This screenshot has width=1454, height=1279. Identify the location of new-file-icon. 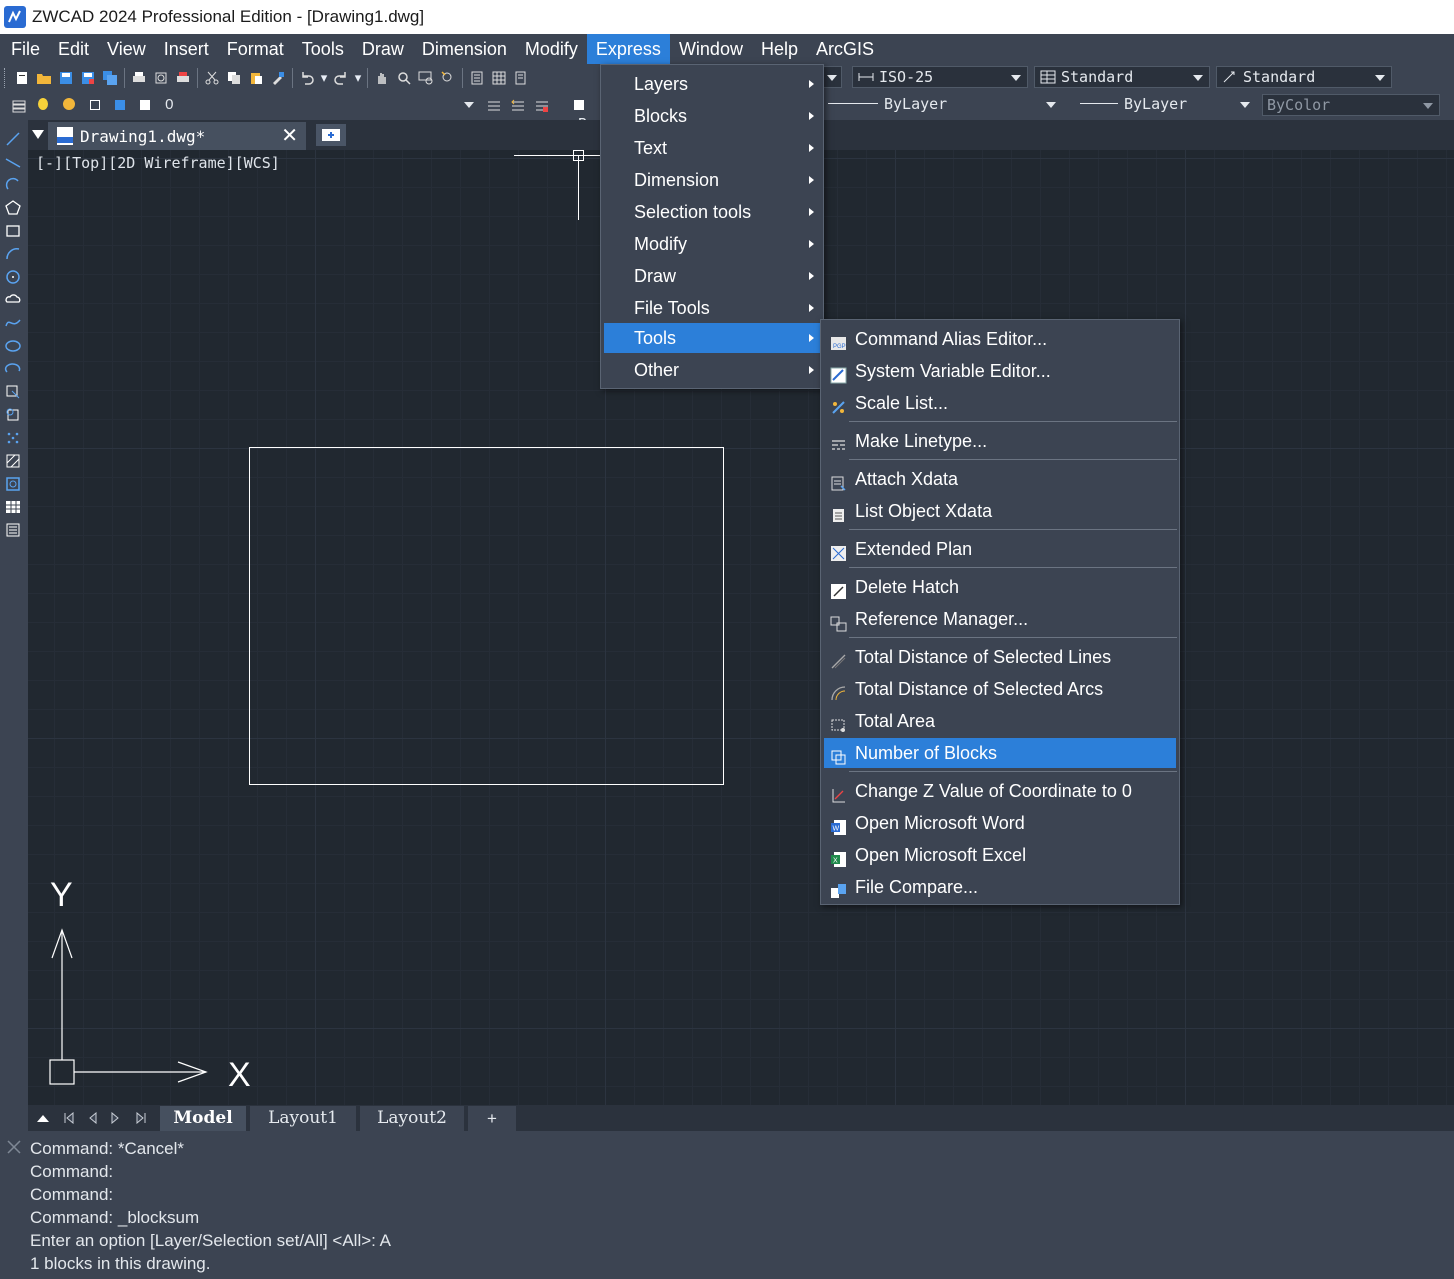
(22, 78).